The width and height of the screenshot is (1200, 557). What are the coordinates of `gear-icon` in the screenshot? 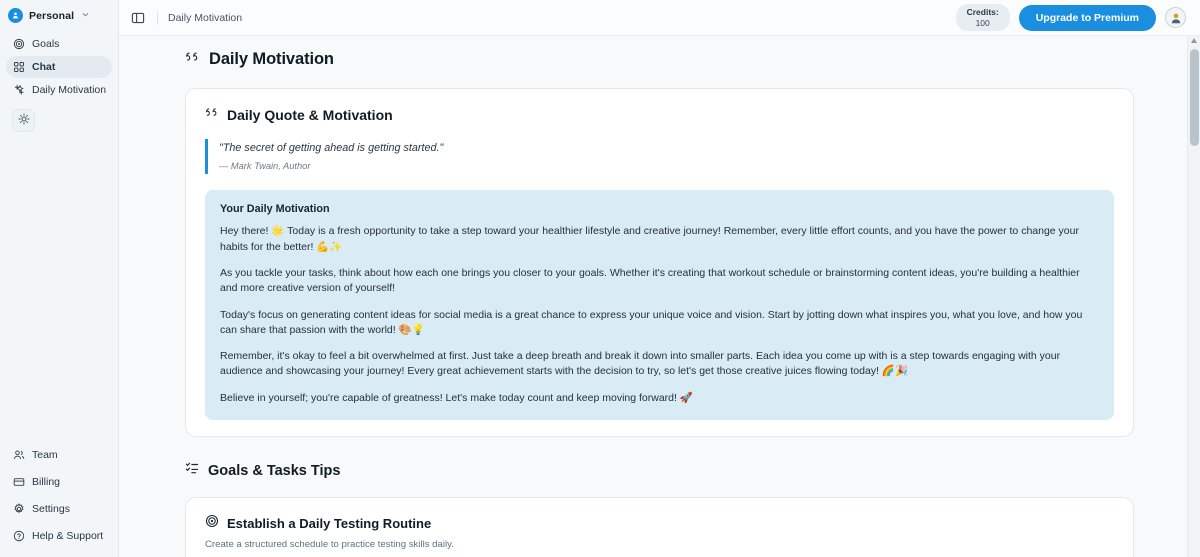 It's located at (19, 509).